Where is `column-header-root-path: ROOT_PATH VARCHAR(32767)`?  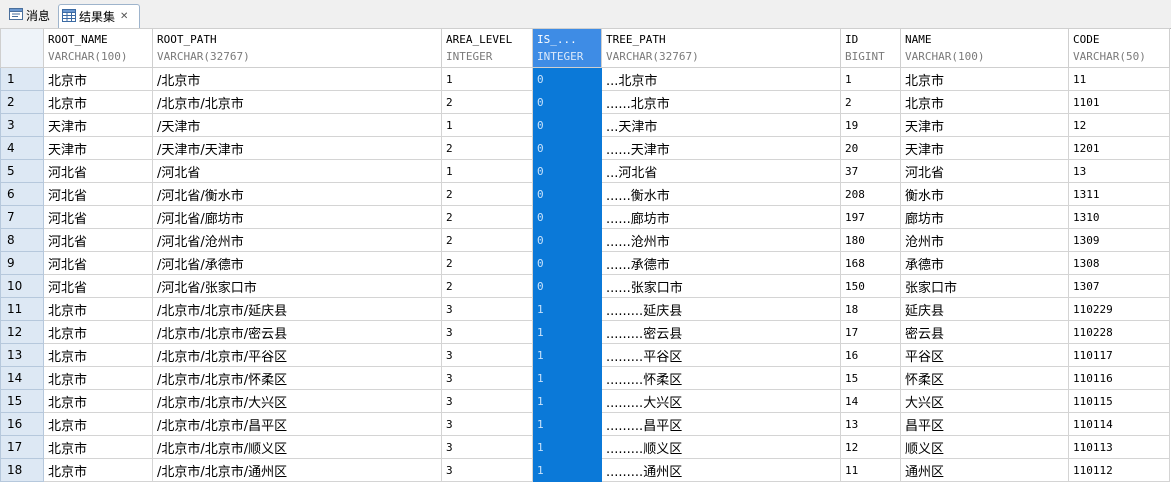 column-header-root-path: ROOT_PATH VARCHAR(32767) is located at coordinates (297, 48).